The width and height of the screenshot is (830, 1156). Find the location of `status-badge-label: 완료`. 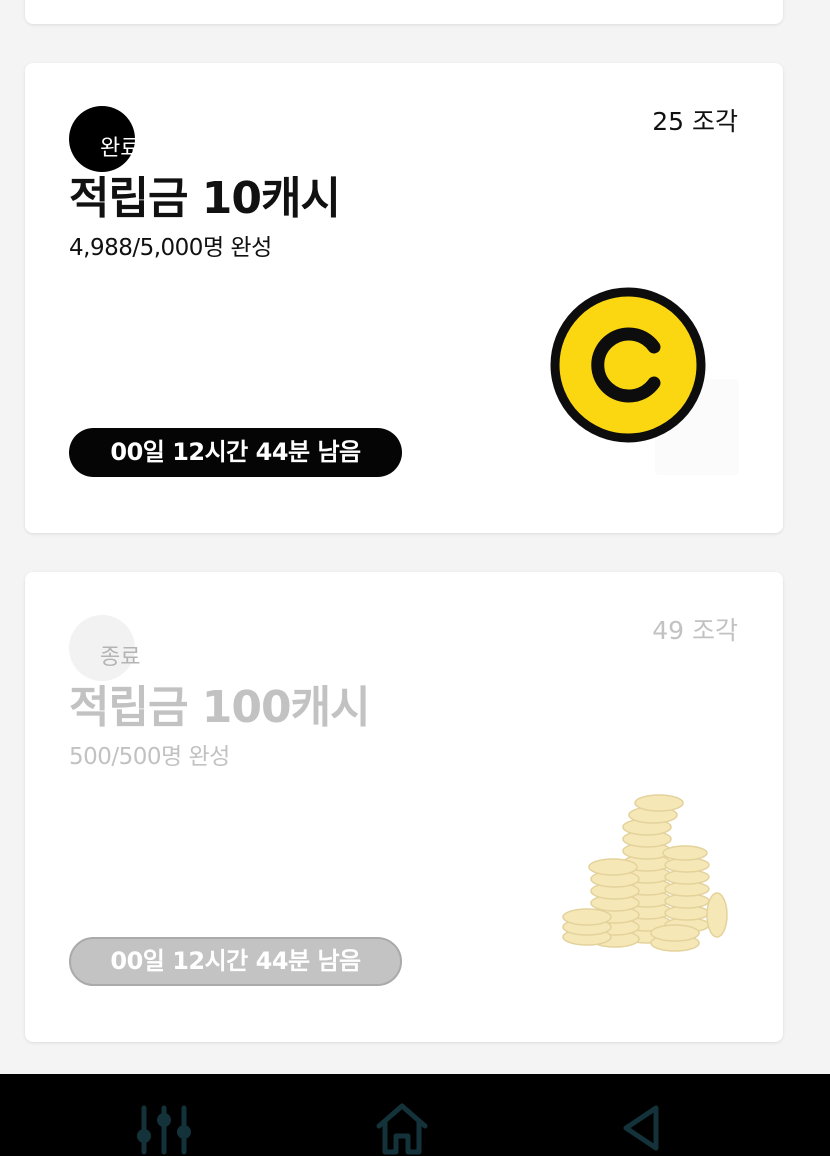

status-badge-label: 완료 is located at coordinates (120, 148).